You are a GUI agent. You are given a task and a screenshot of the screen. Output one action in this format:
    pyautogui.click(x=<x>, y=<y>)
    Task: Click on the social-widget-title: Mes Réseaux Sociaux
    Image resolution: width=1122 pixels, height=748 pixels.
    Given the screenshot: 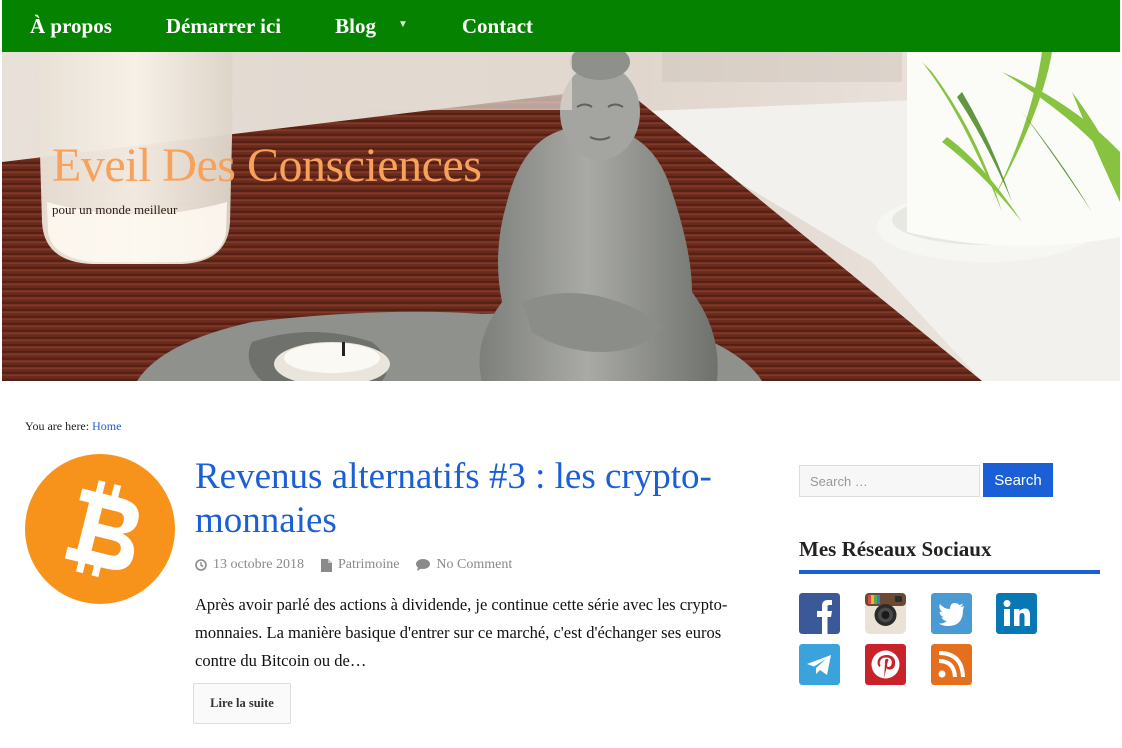 What is the action you would take?
    pyautogui.click(x=895, y=549)
    